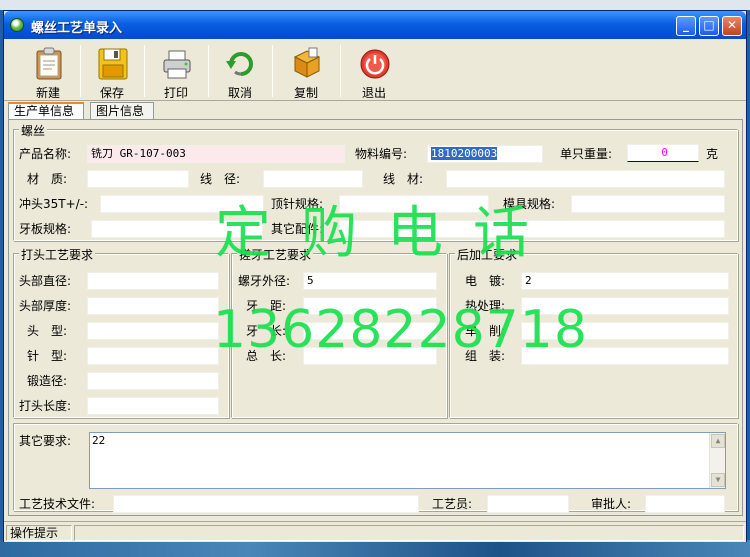  Describe the element at coordinates (485, 356) in the screenshot. I see `assembly-label: 组 装:` at that location.